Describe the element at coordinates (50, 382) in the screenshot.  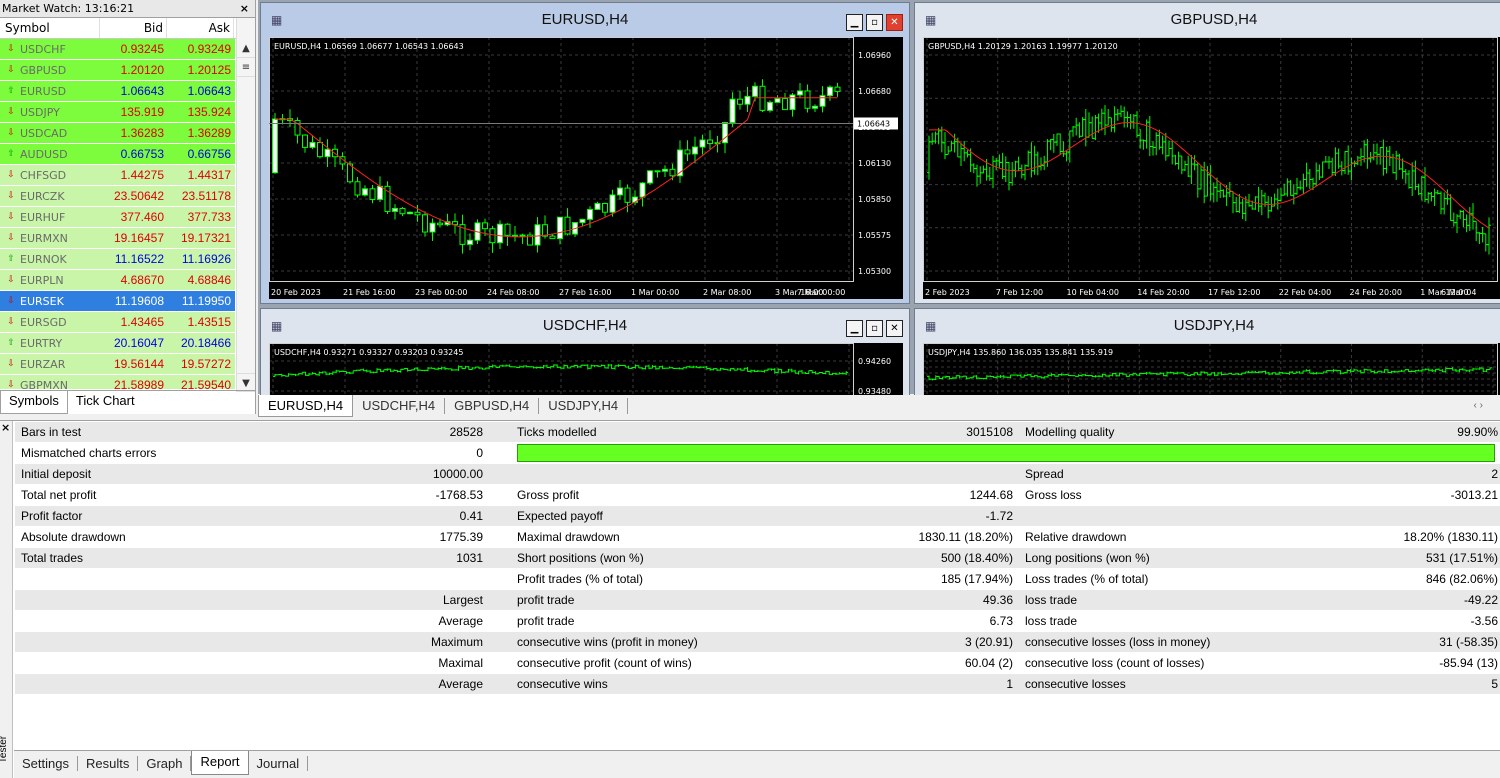
I see `symbol-cell: ⇩ GBPMXN` at that location.